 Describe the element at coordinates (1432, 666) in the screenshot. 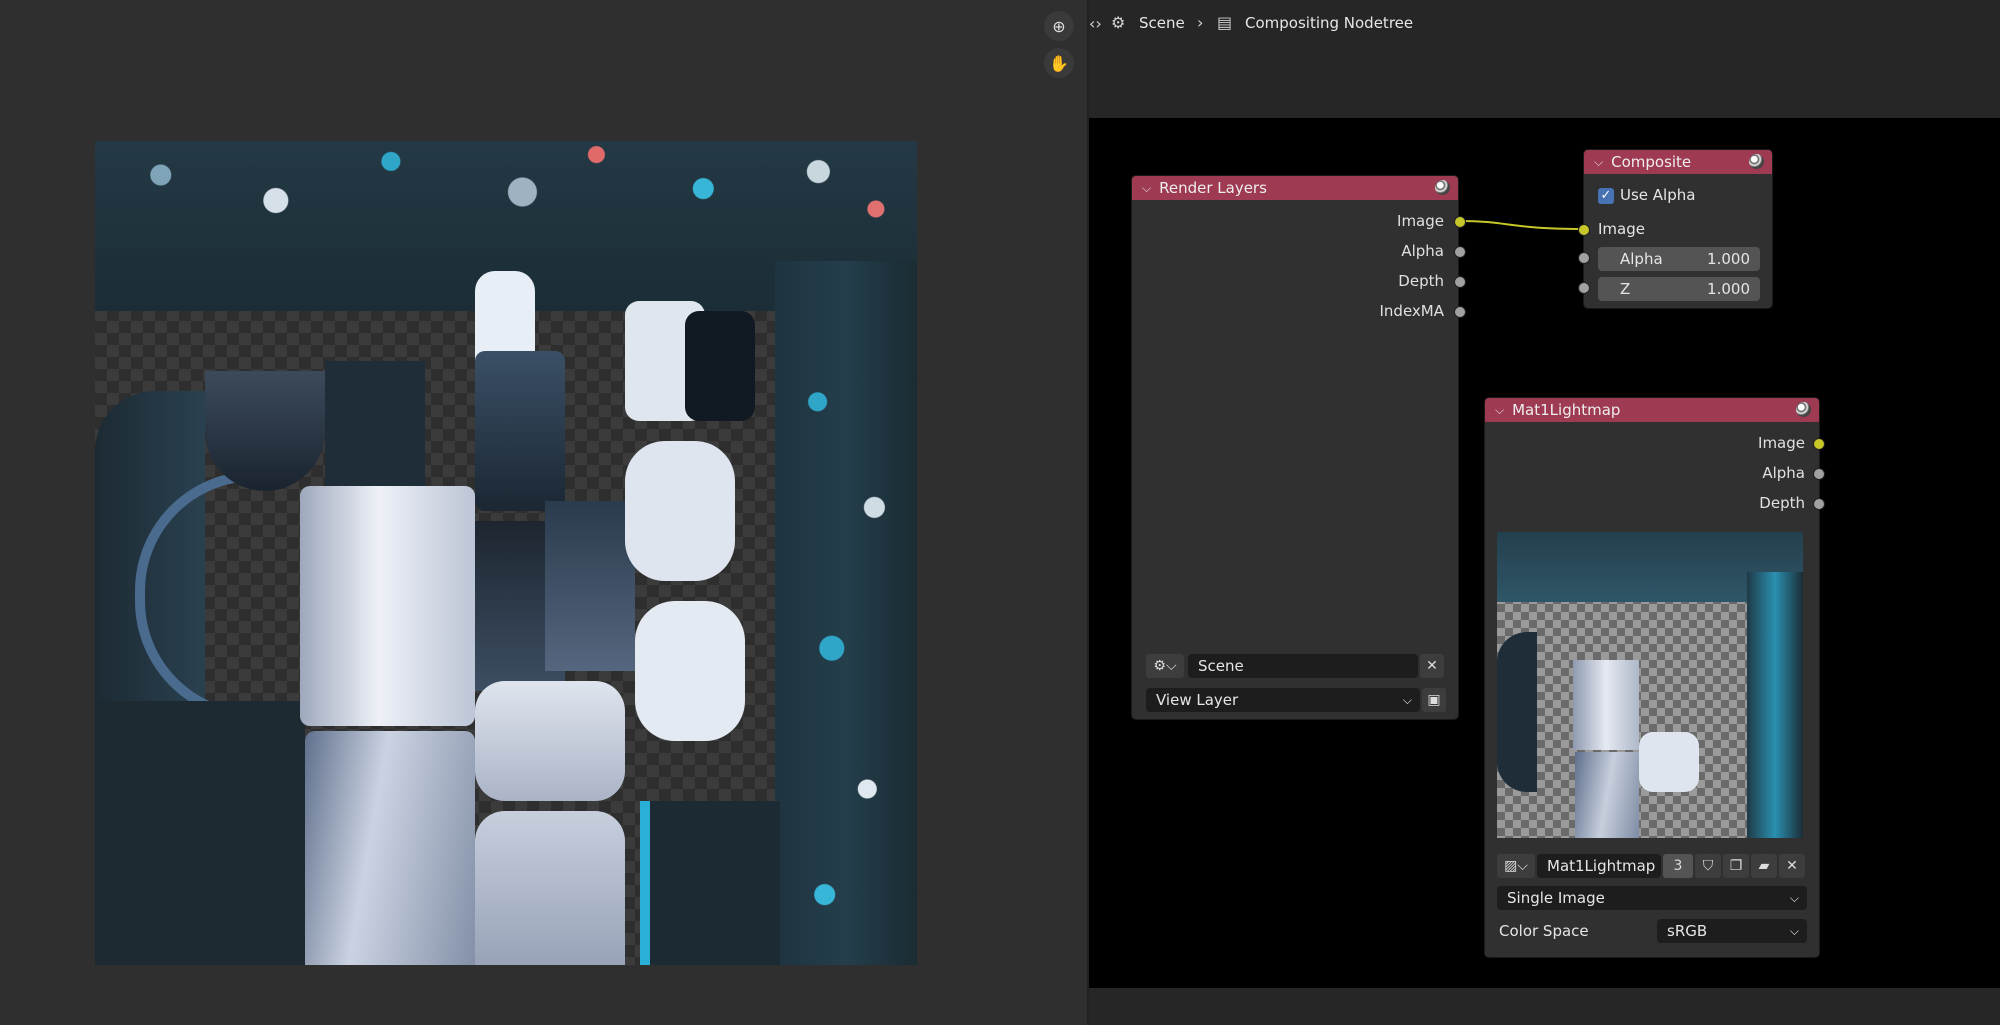

I see `close-icon: ✕` at that location.